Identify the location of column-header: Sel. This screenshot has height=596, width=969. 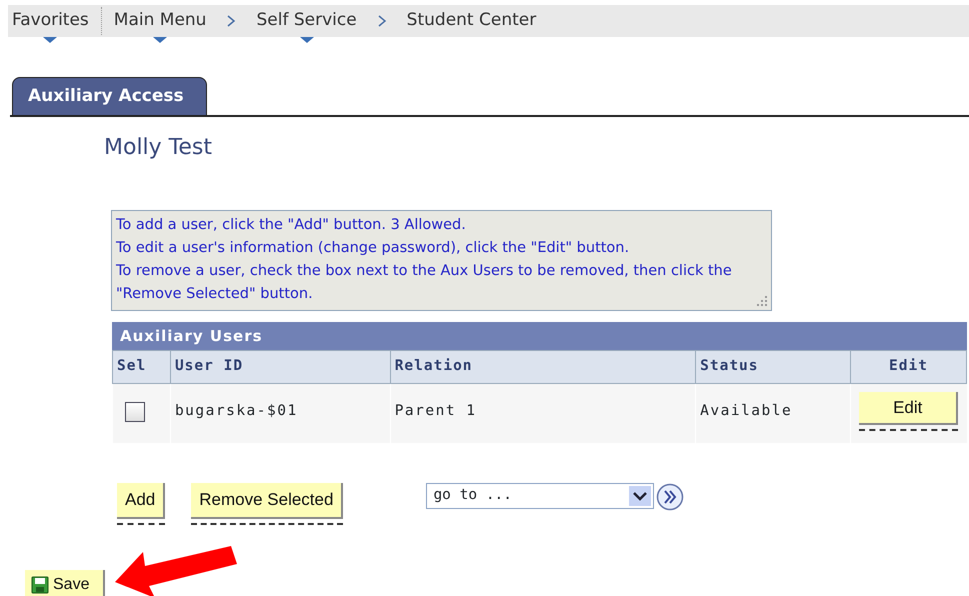
(141, 367).